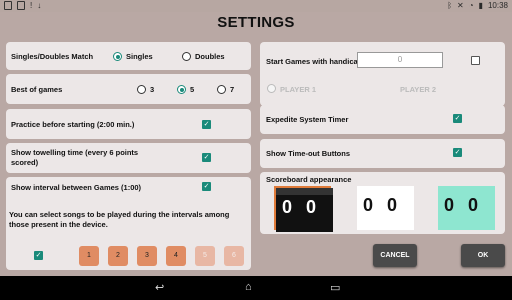 Image resolution: width=512 pixels, height=300 pixels. I want to click on player2-label: PLAYER 2, so click(418, 89).